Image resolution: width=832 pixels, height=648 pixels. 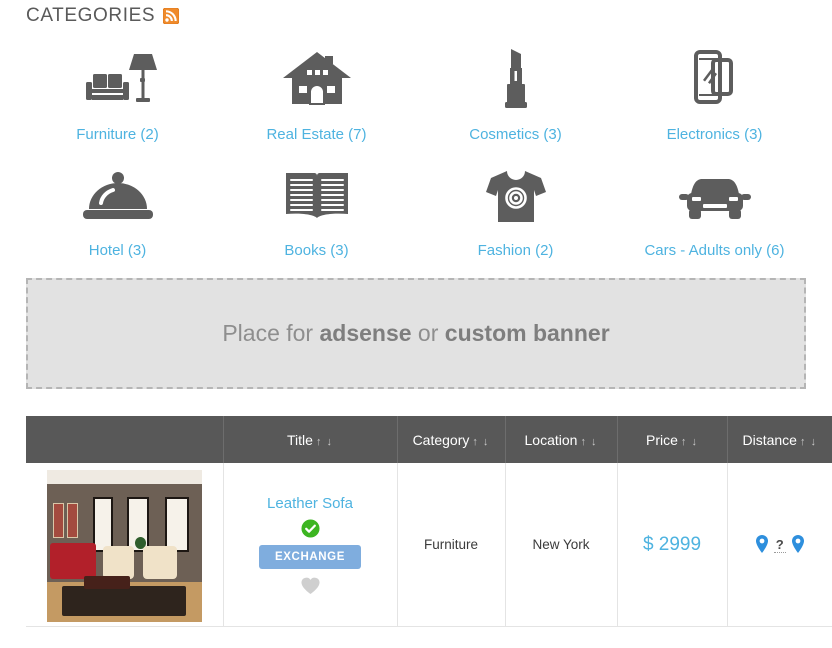 I want to click on categories-header: CATEGORIES, so click(x=416, y=14).